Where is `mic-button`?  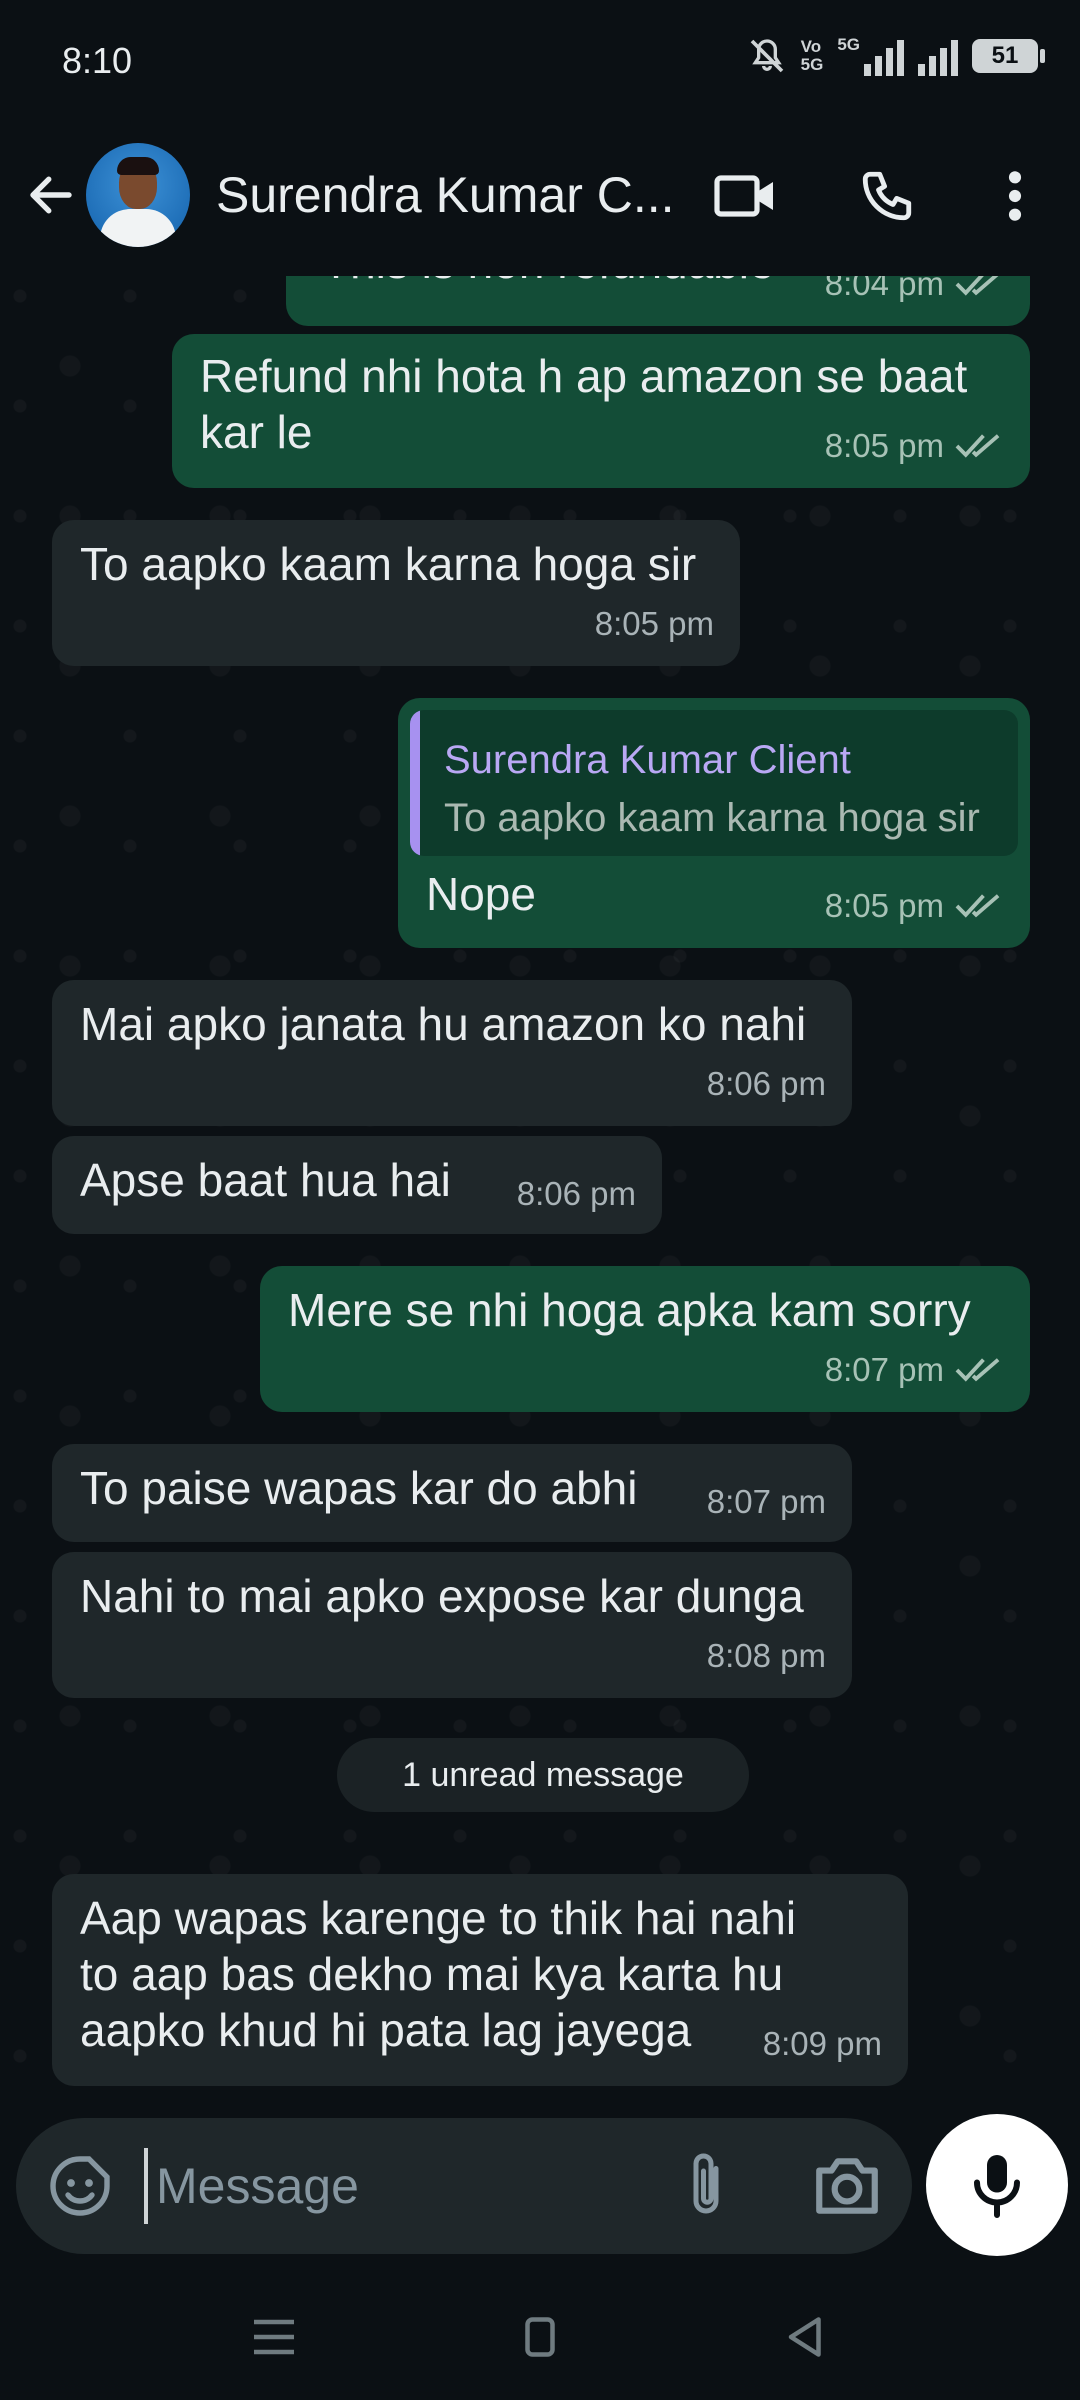
mic-button is located at coordinates (997, 2185).